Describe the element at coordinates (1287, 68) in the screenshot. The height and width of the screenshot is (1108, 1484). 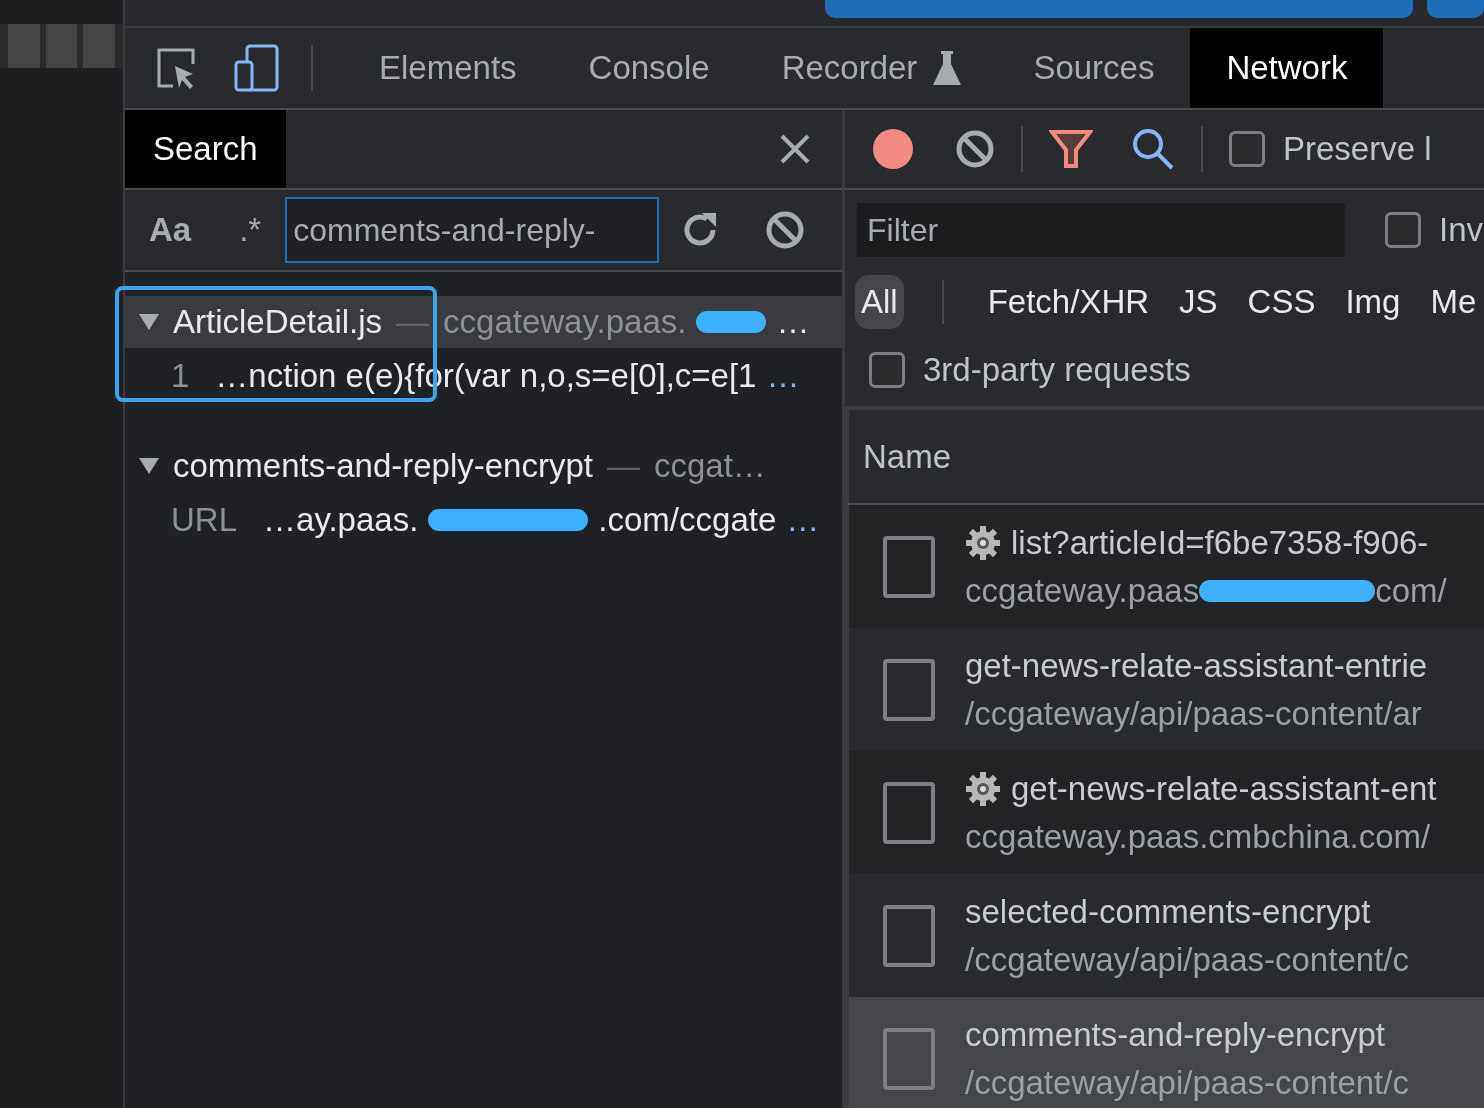
I see `panel-tab: Network` at that location.